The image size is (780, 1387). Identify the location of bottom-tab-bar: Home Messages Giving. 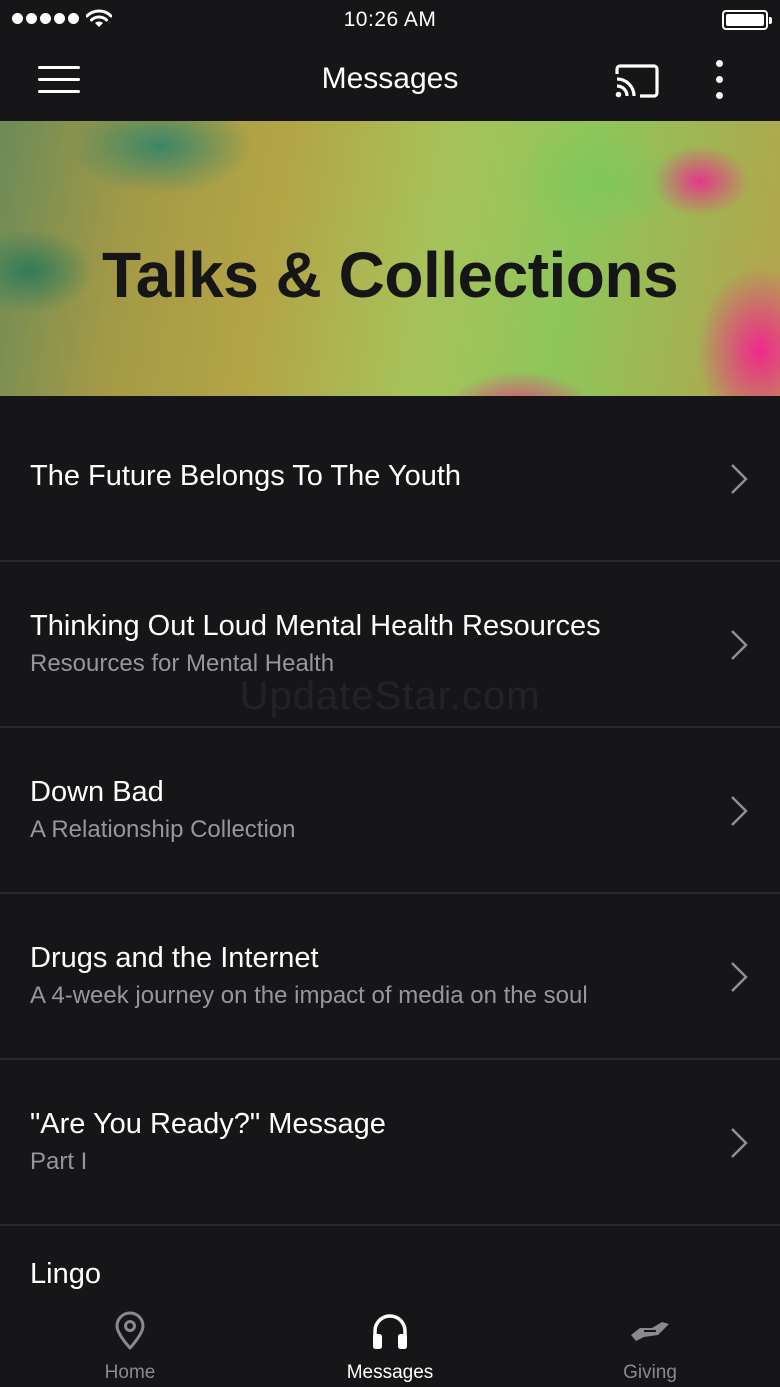
(390, 1342).